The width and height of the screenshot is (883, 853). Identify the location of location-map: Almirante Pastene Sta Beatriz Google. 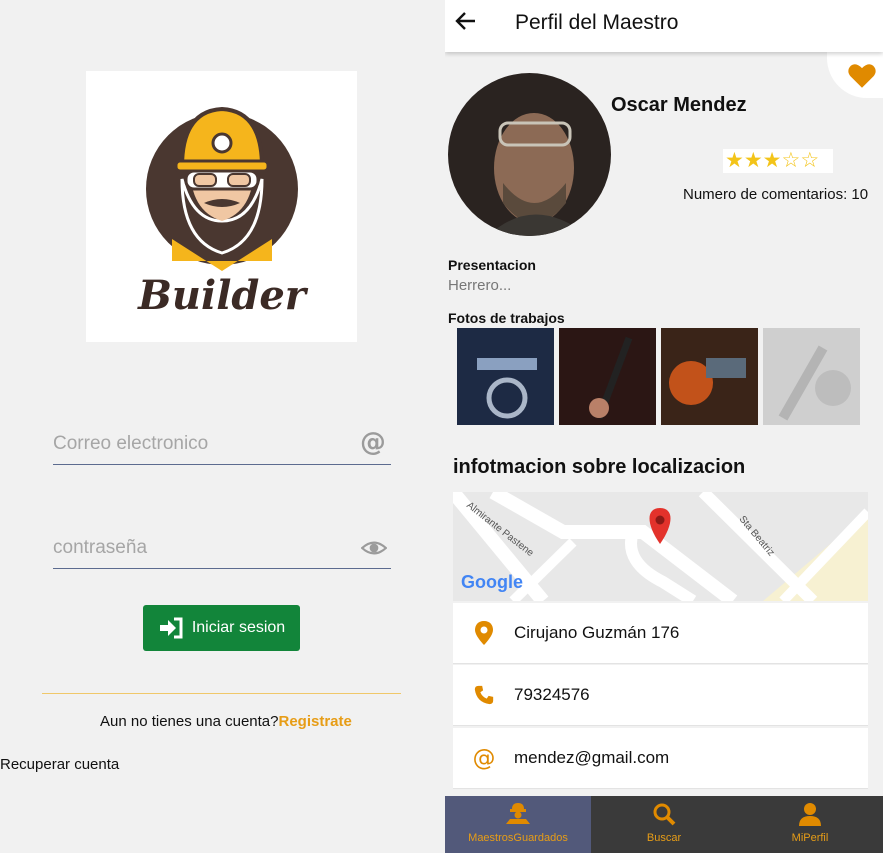
(660, 546).